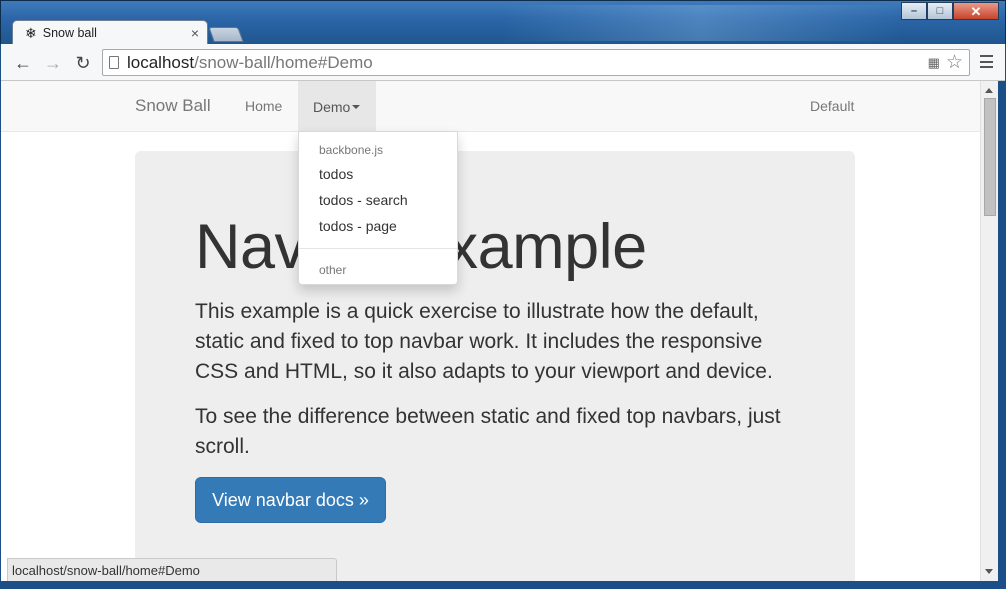 The height and width of the screenshot is (589, 1006). What do you see at coordinates (351, 150) in the screenshot?
I see `dropdown-header-backbone: backbone.js` at bounding box center [351, 150].